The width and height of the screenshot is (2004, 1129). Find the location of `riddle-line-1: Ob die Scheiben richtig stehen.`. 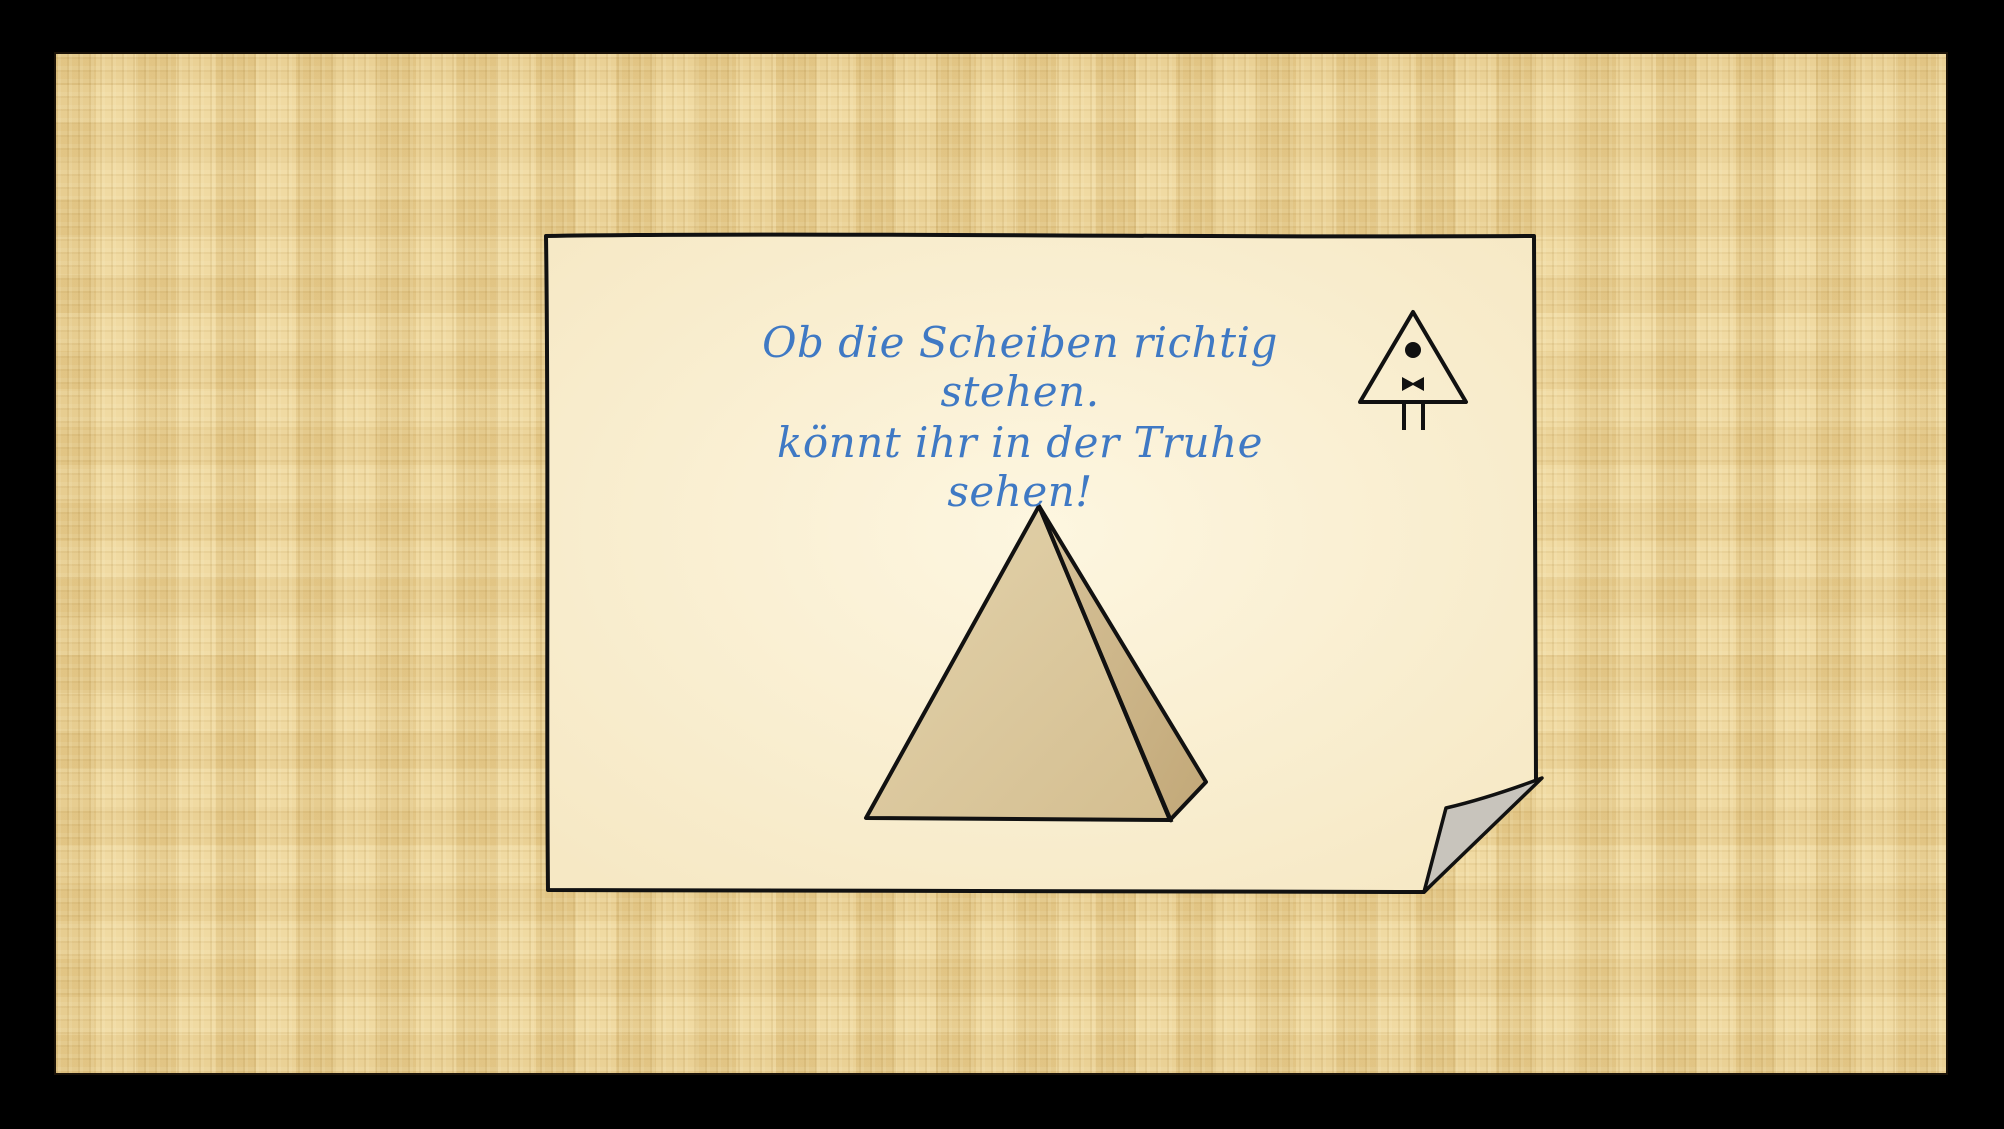

riddle-line-1: Ob die Scheiben richtig stehen. is located at coordinates (1020, 367).